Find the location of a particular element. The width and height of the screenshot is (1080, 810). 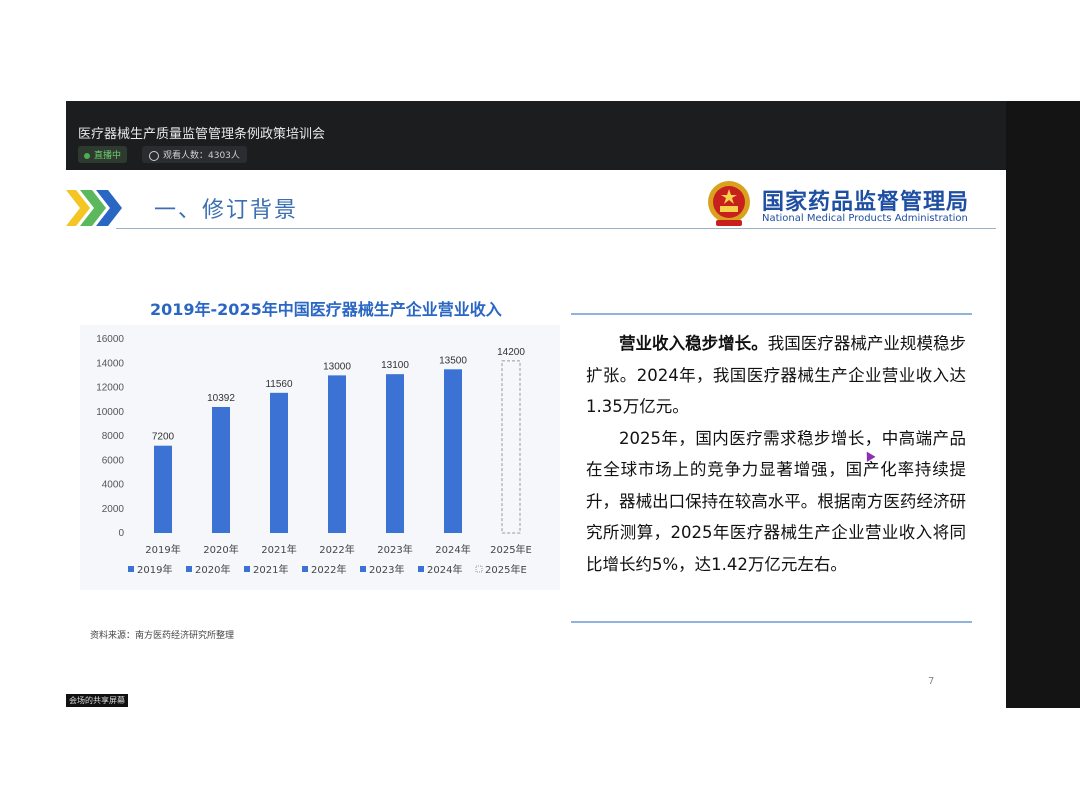

y-tick-label: 2000 is located at coordinates (113, 509).